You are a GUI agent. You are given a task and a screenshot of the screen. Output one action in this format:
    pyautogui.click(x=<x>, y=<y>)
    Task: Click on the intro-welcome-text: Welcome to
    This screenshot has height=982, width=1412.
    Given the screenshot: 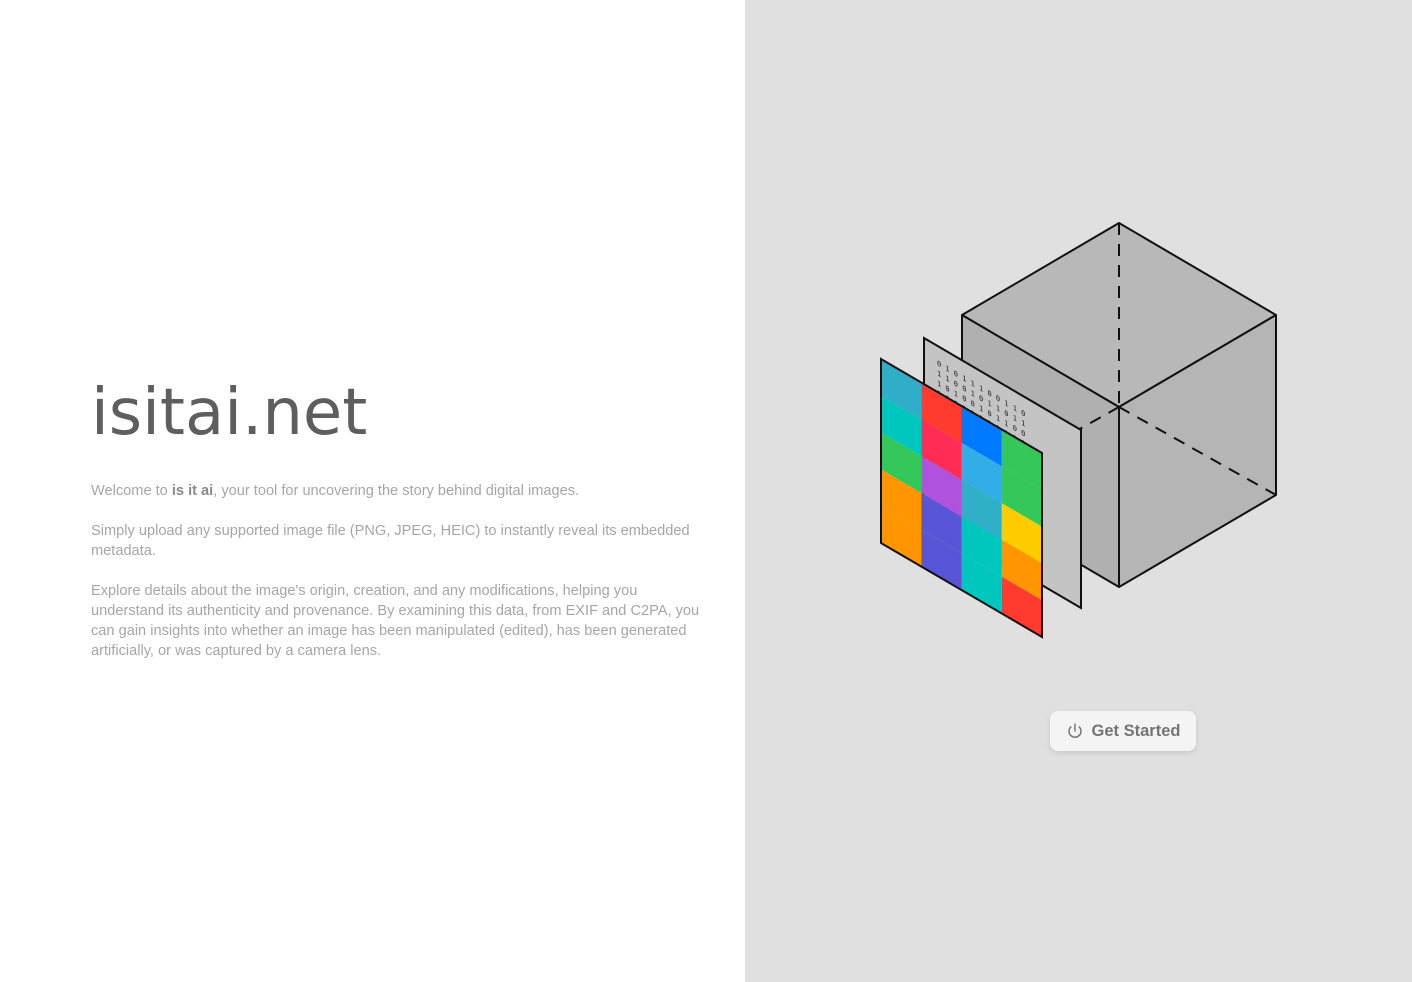 What is the action you would take?
    pyautogui.click(x=131, y=491)
    